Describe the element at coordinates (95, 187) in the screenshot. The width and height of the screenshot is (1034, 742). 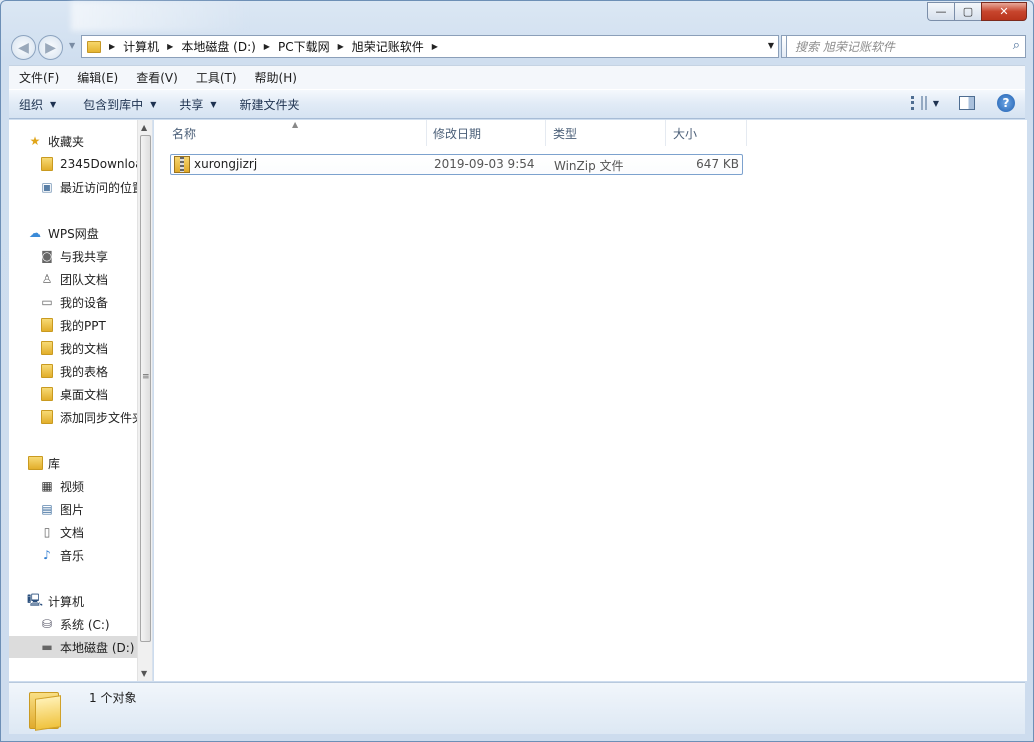
I see `nav-item-recent-places: ▣ 最近访问的位置` at that location.